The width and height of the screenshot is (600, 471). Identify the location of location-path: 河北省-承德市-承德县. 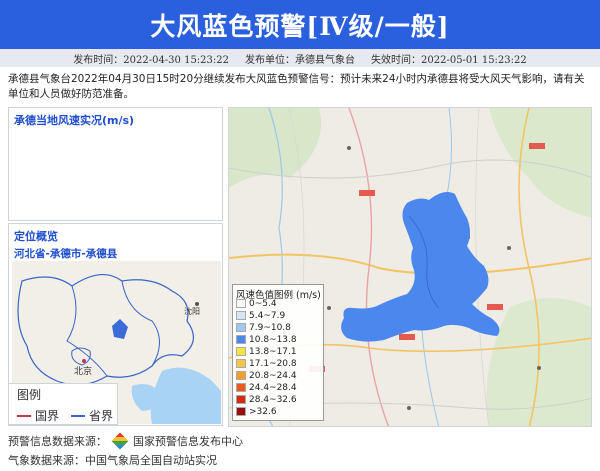
(66, 254).